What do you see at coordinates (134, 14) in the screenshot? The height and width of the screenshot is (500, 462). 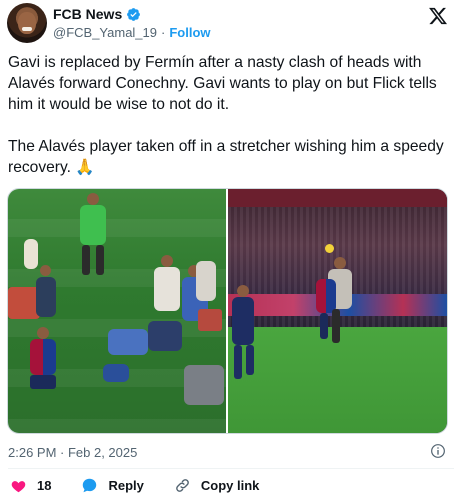 I see `verified-badge-icon` at bounding box center [134, 14].